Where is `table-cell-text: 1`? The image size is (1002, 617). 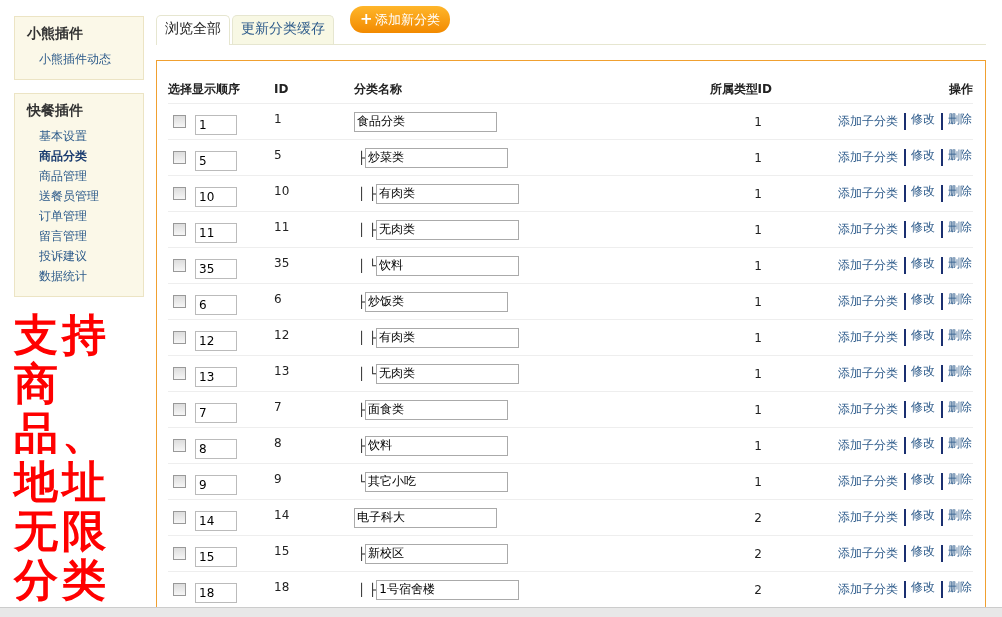
table-cell-text: 1 is located at coordinates (758, 337).